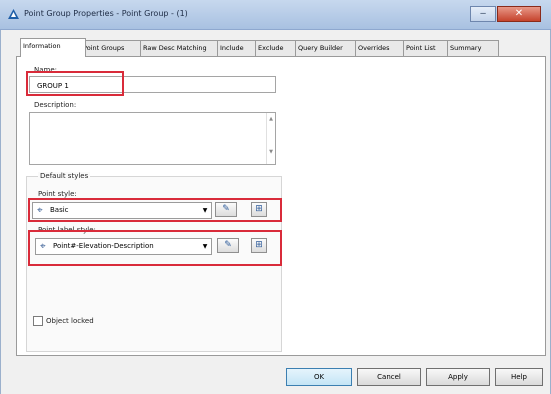  I want to click on scroll-down-icon: ▼, so click(271, 152).